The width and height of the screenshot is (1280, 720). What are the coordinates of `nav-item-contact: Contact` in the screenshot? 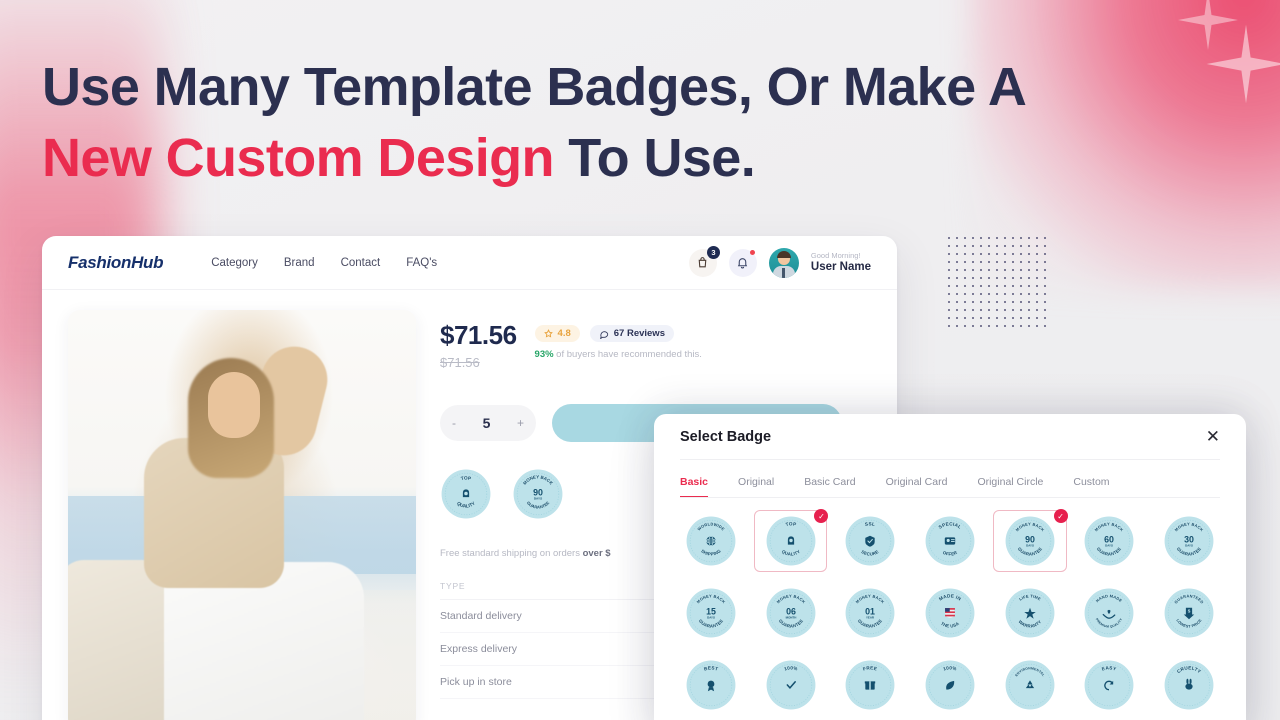 It's located at (361, 263).